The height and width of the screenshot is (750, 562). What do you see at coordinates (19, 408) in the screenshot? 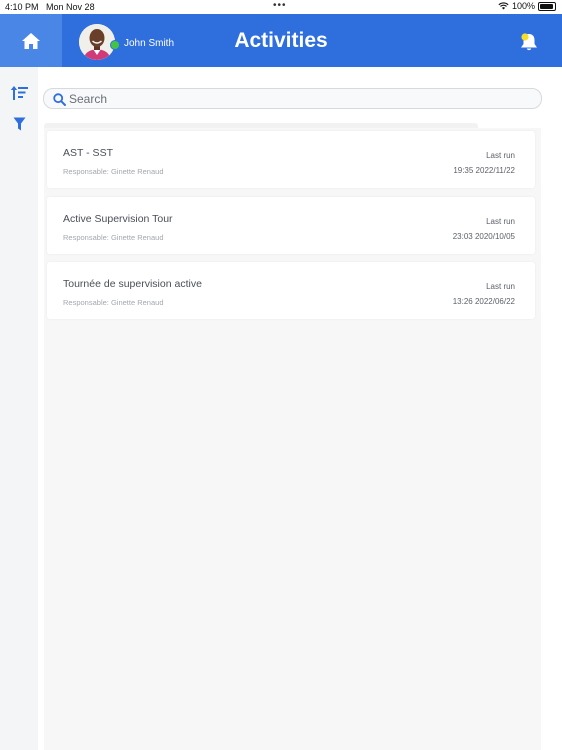
I see `sidebar` at bounding box center [19, 408].